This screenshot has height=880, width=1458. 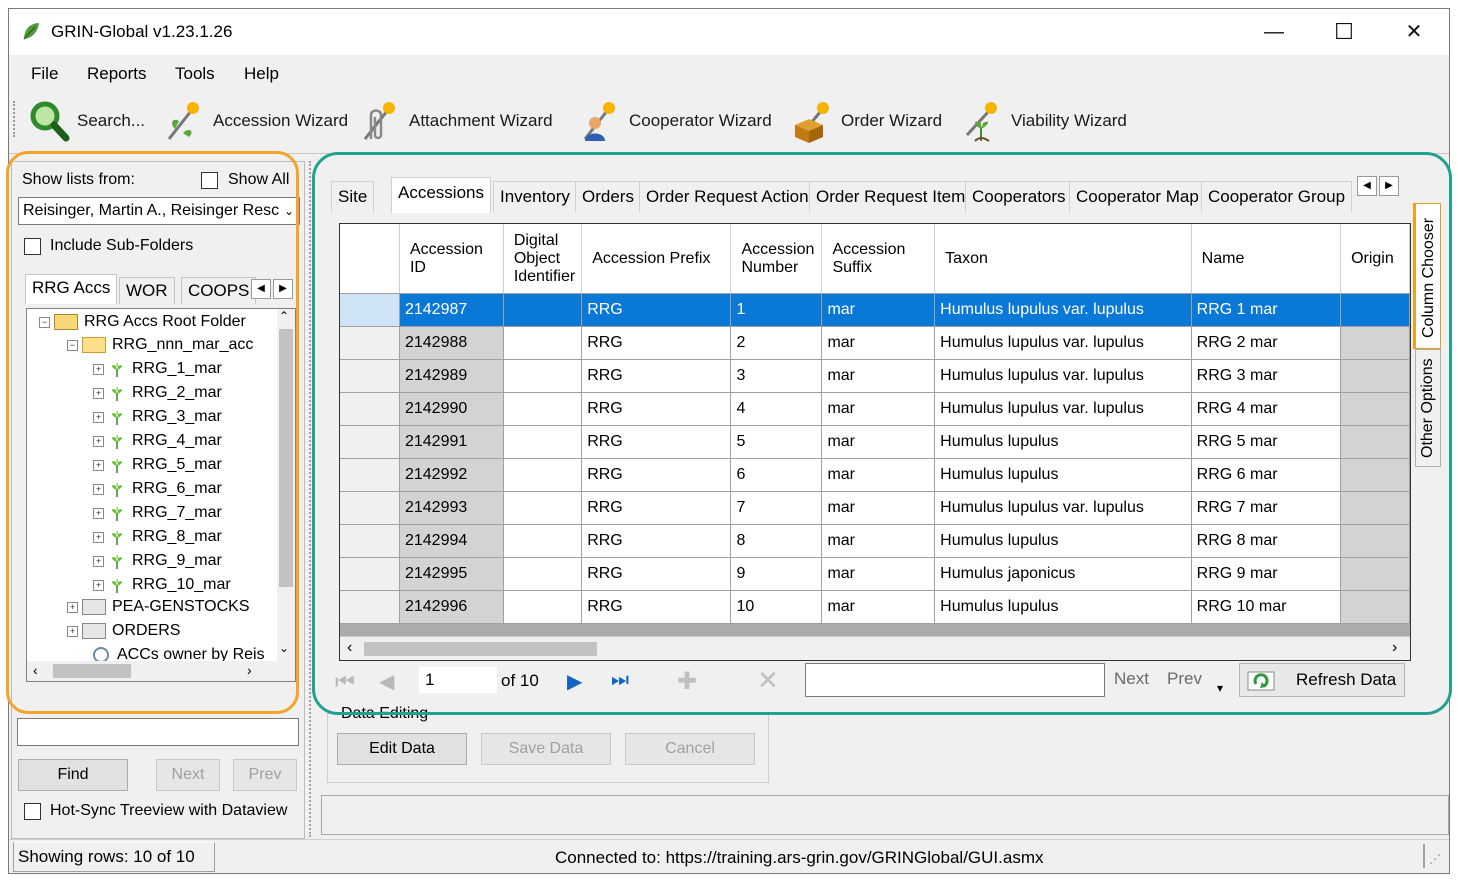 What do you see at coordinates (71, 289) in the screenshot?
I see `tab-rrg-accs: RRG Accs` at bounding box center [71, 289].